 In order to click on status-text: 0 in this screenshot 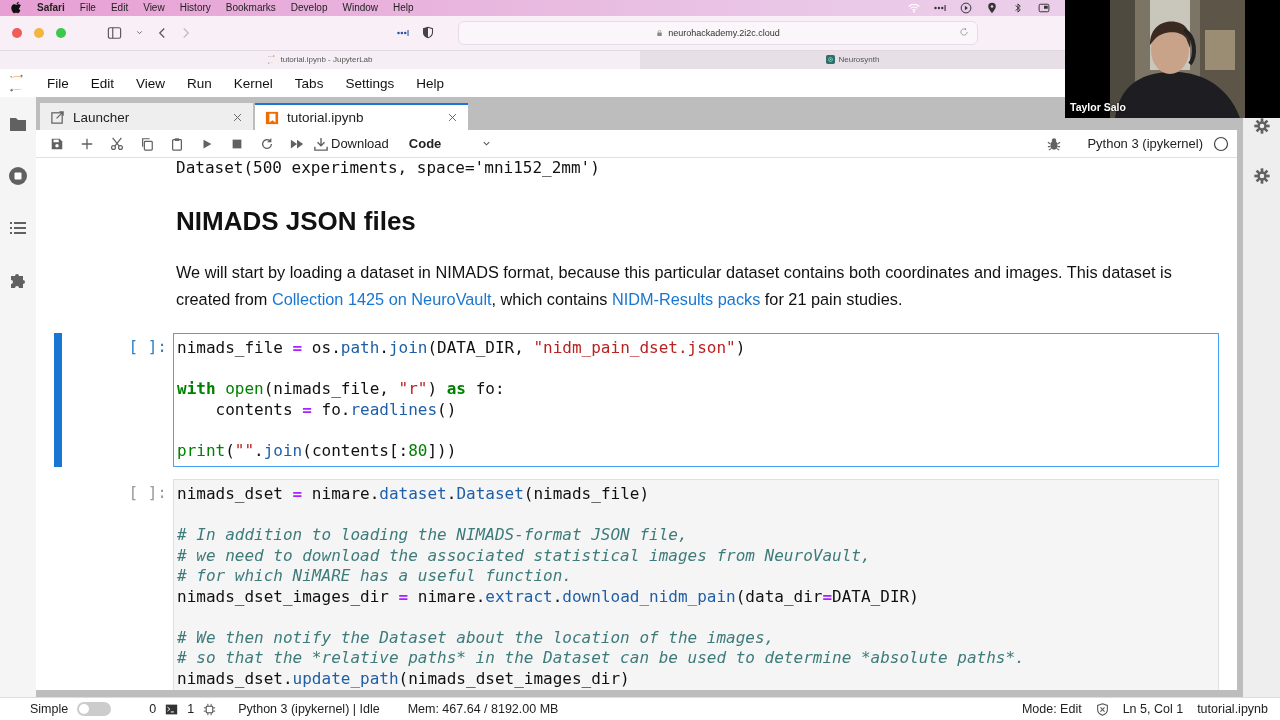, I will do `click(153, 709)`.